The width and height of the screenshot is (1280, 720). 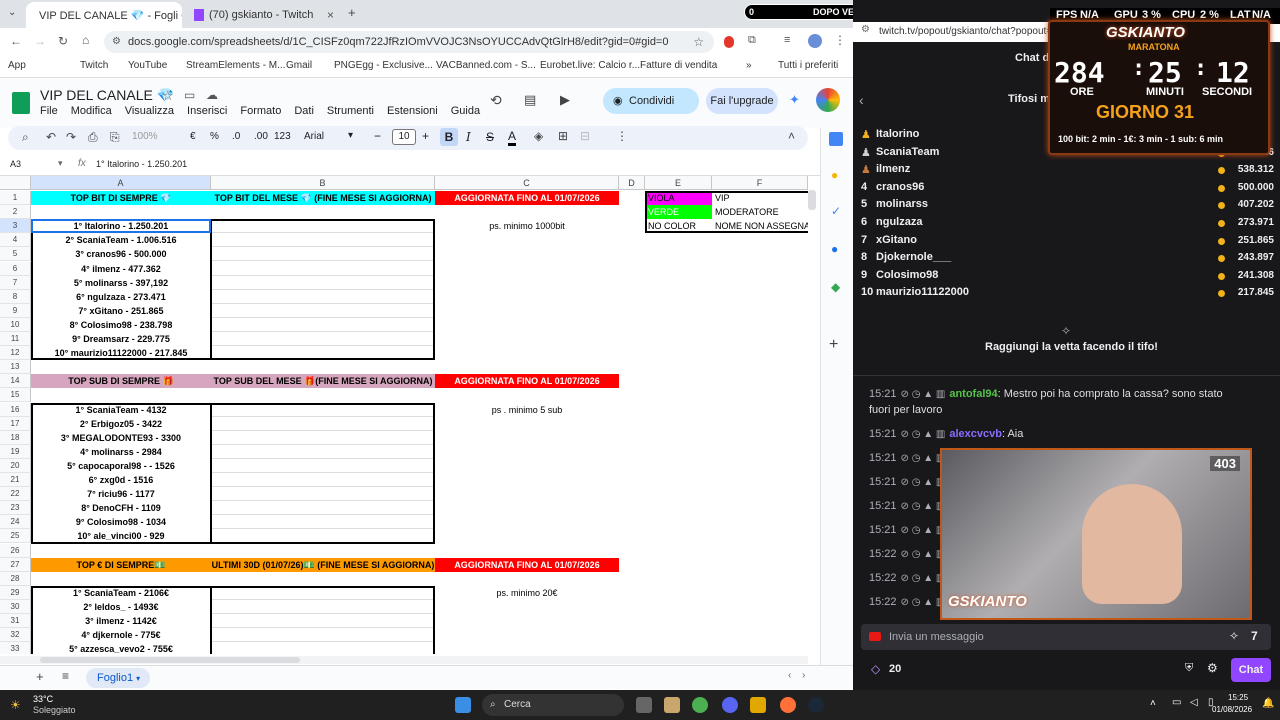 I want to click on row-header: 28, so click(x=15, y=578).